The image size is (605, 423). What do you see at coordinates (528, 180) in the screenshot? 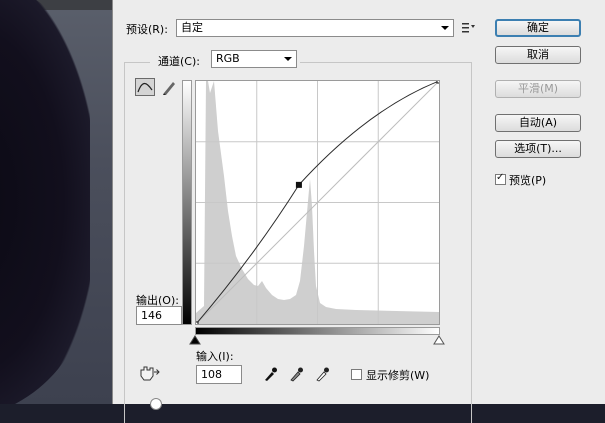
I see `preview-label: 预览(P)` at bounding box center [528, 180].